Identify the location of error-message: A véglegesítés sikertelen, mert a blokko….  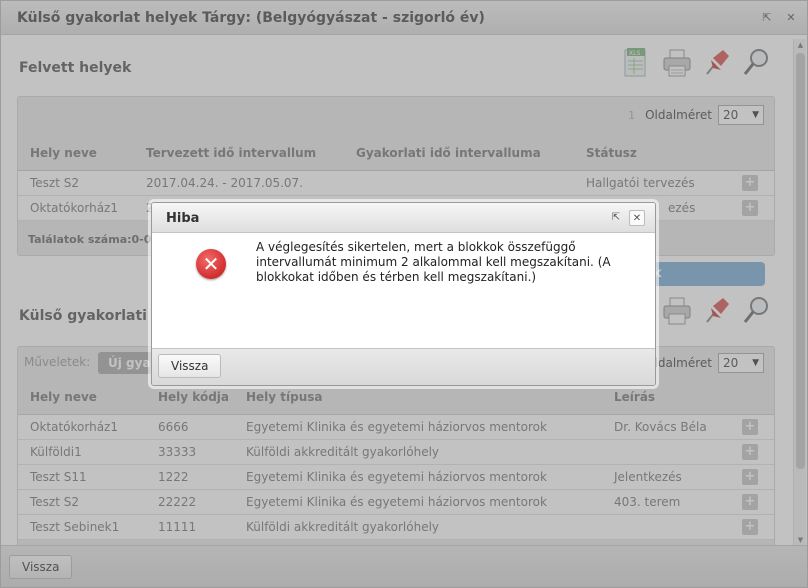
(433, 262).